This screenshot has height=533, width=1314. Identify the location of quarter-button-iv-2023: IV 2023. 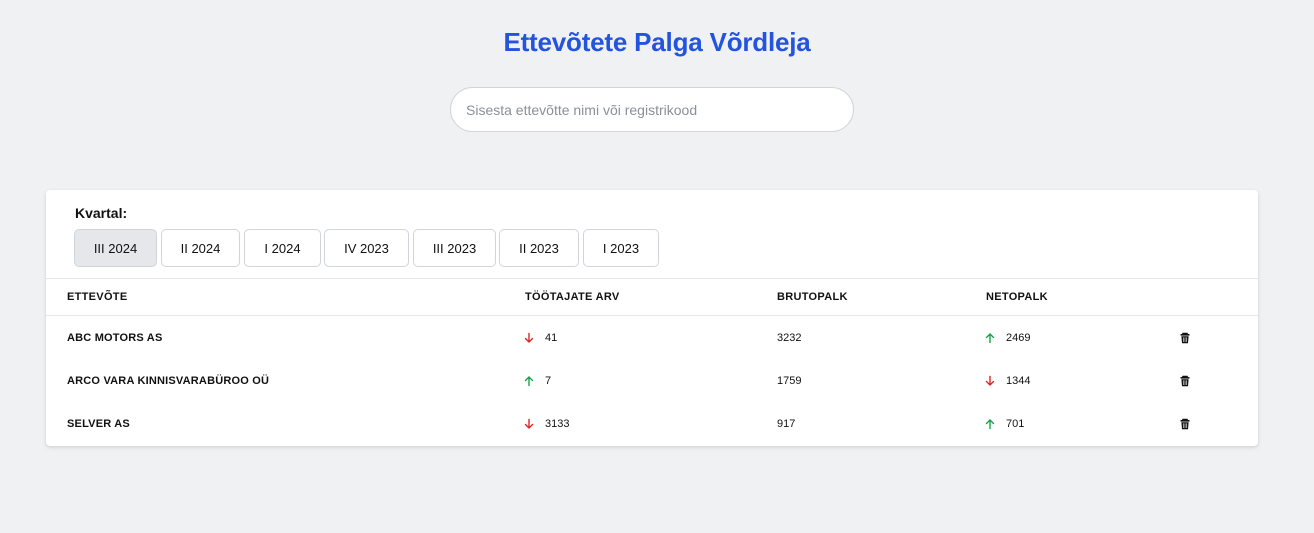
(366, 248).